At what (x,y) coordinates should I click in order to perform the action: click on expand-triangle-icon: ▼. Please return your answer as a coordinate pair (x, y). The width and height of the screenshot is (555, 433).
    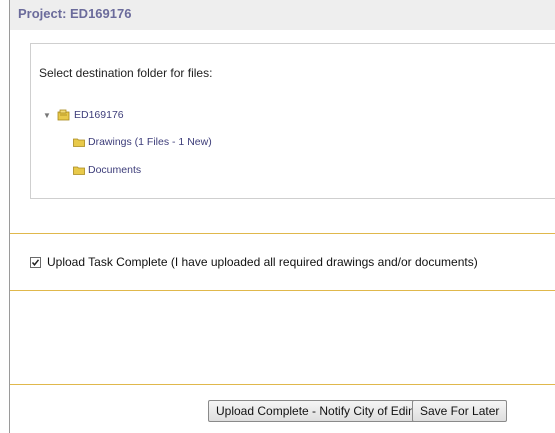
    Looking at the image, I should click on (49, 115).